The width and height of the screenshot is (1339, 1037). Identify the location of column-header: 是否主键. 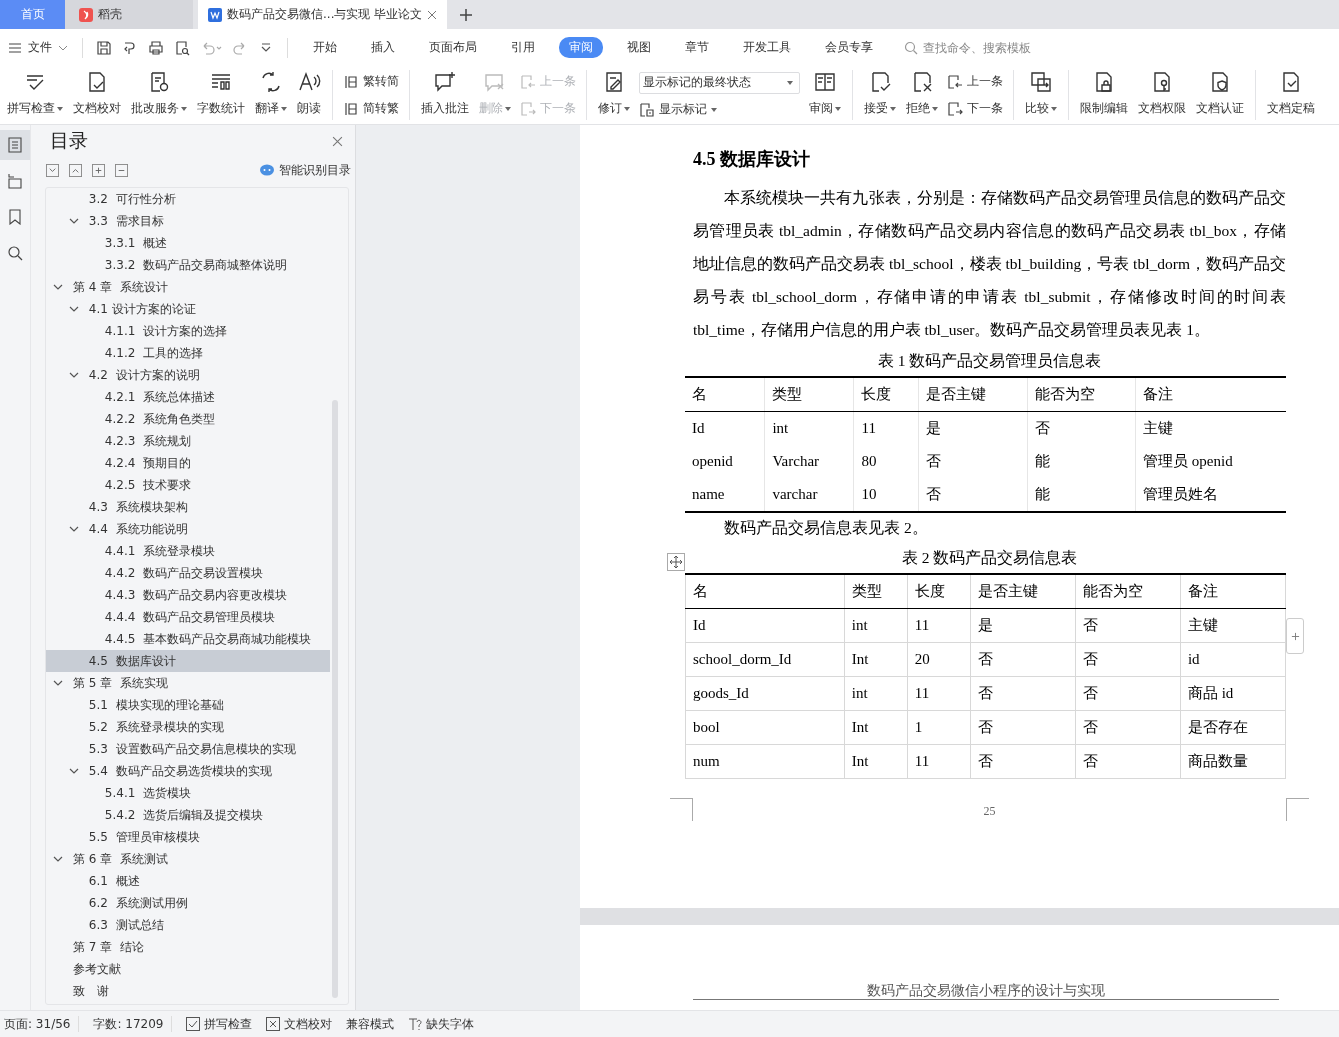
(1023, 591).